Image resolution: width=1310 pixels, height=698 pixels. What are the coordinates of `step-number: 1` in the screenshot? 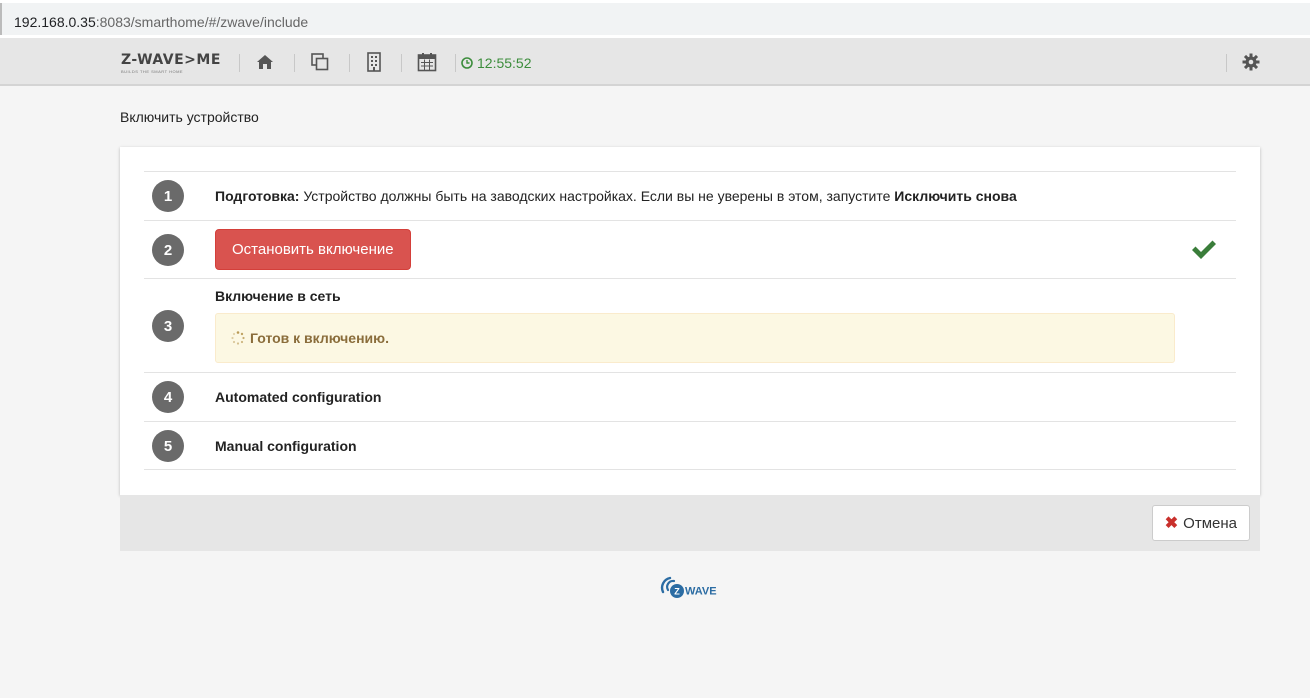 It's located at (168, 196).